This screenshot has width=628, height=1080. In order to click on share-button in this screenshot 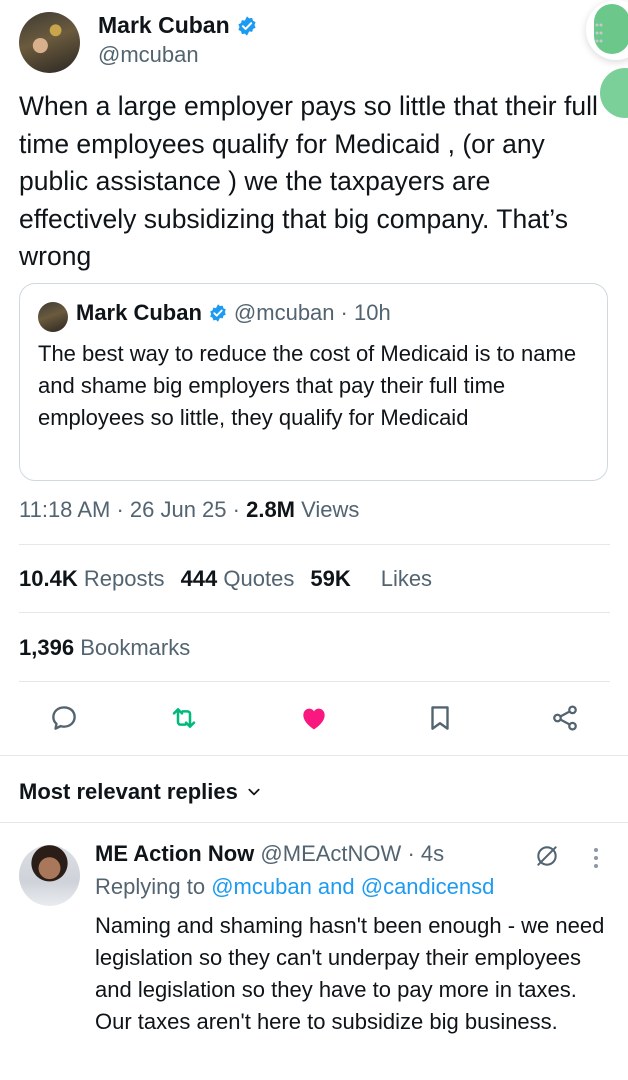, I will do `click(565, 718)`.